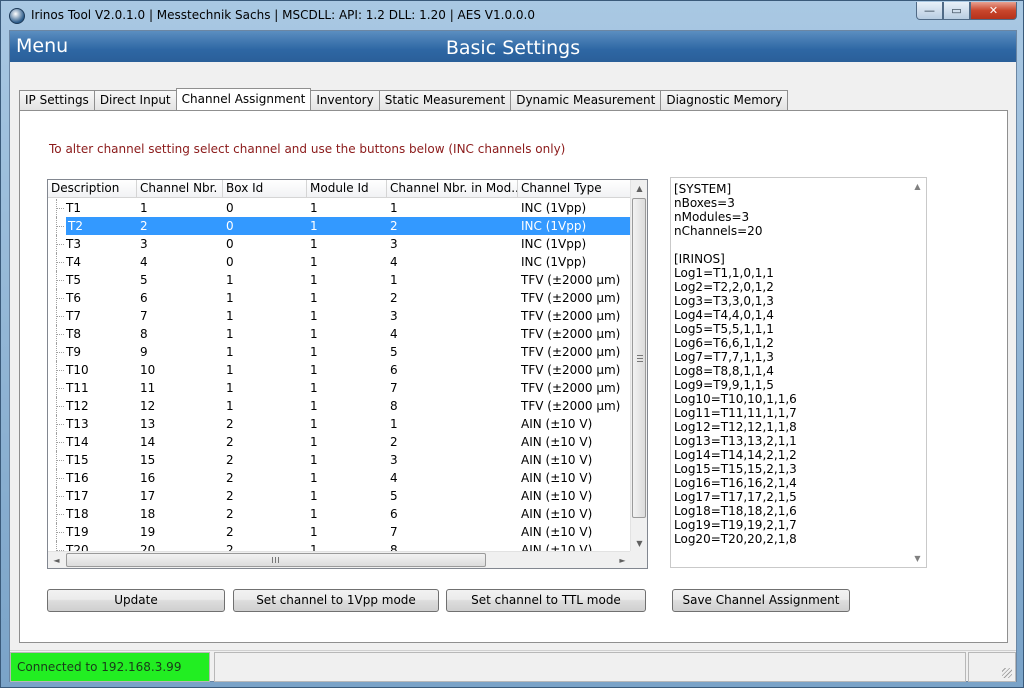  Describe the element at coordinates (347, 189) in the screenshot. I see `column-header-module-id: Module Id` at that location.